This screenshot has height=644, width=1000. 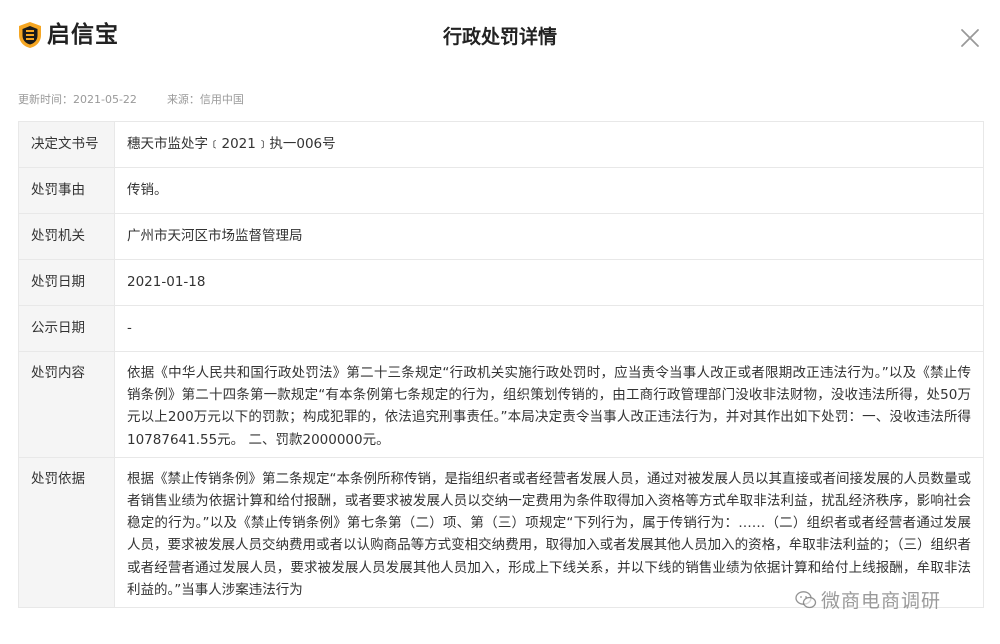 What do you see at coordinates (66, 532) in the screenshot?
I see `row-label: 处罚依据` at bounding box center [66, 532].